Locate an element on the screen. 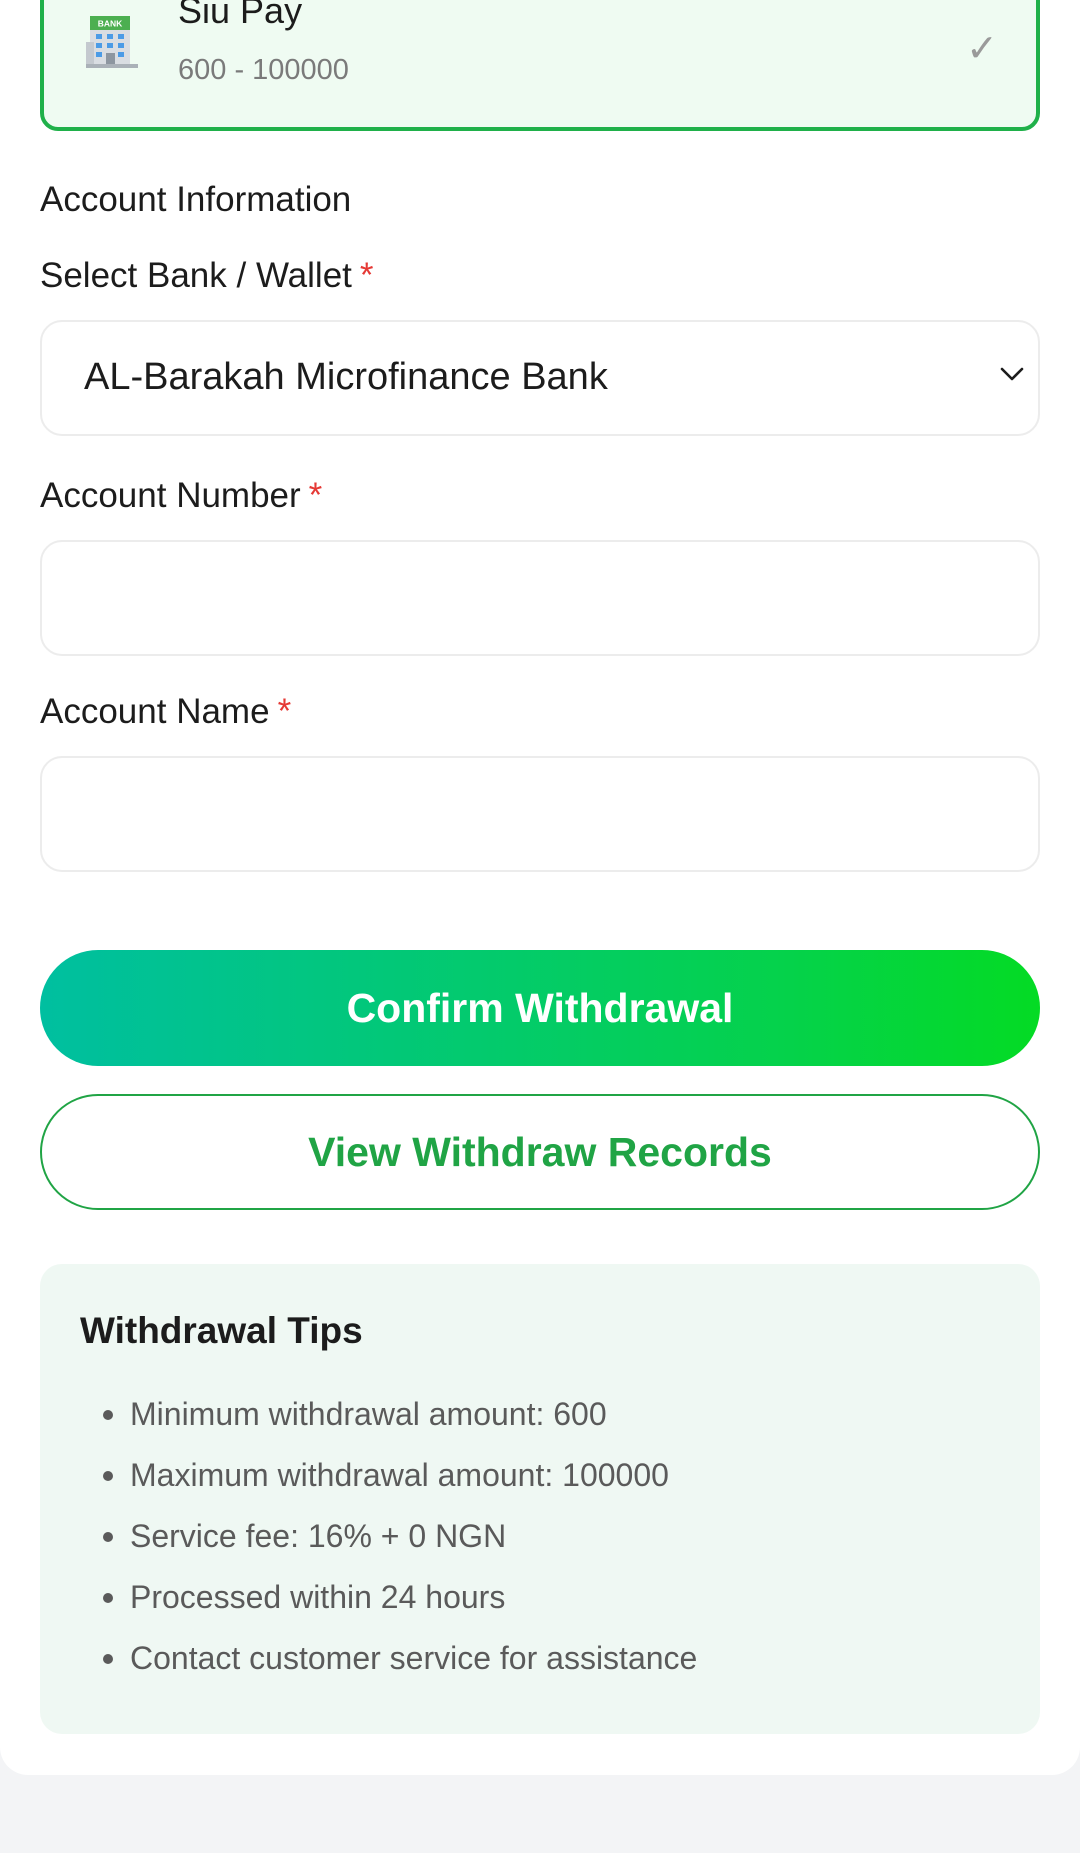  bank-wallet-label-text: Select Bank / Wallet is located at coordinates (196, 275).